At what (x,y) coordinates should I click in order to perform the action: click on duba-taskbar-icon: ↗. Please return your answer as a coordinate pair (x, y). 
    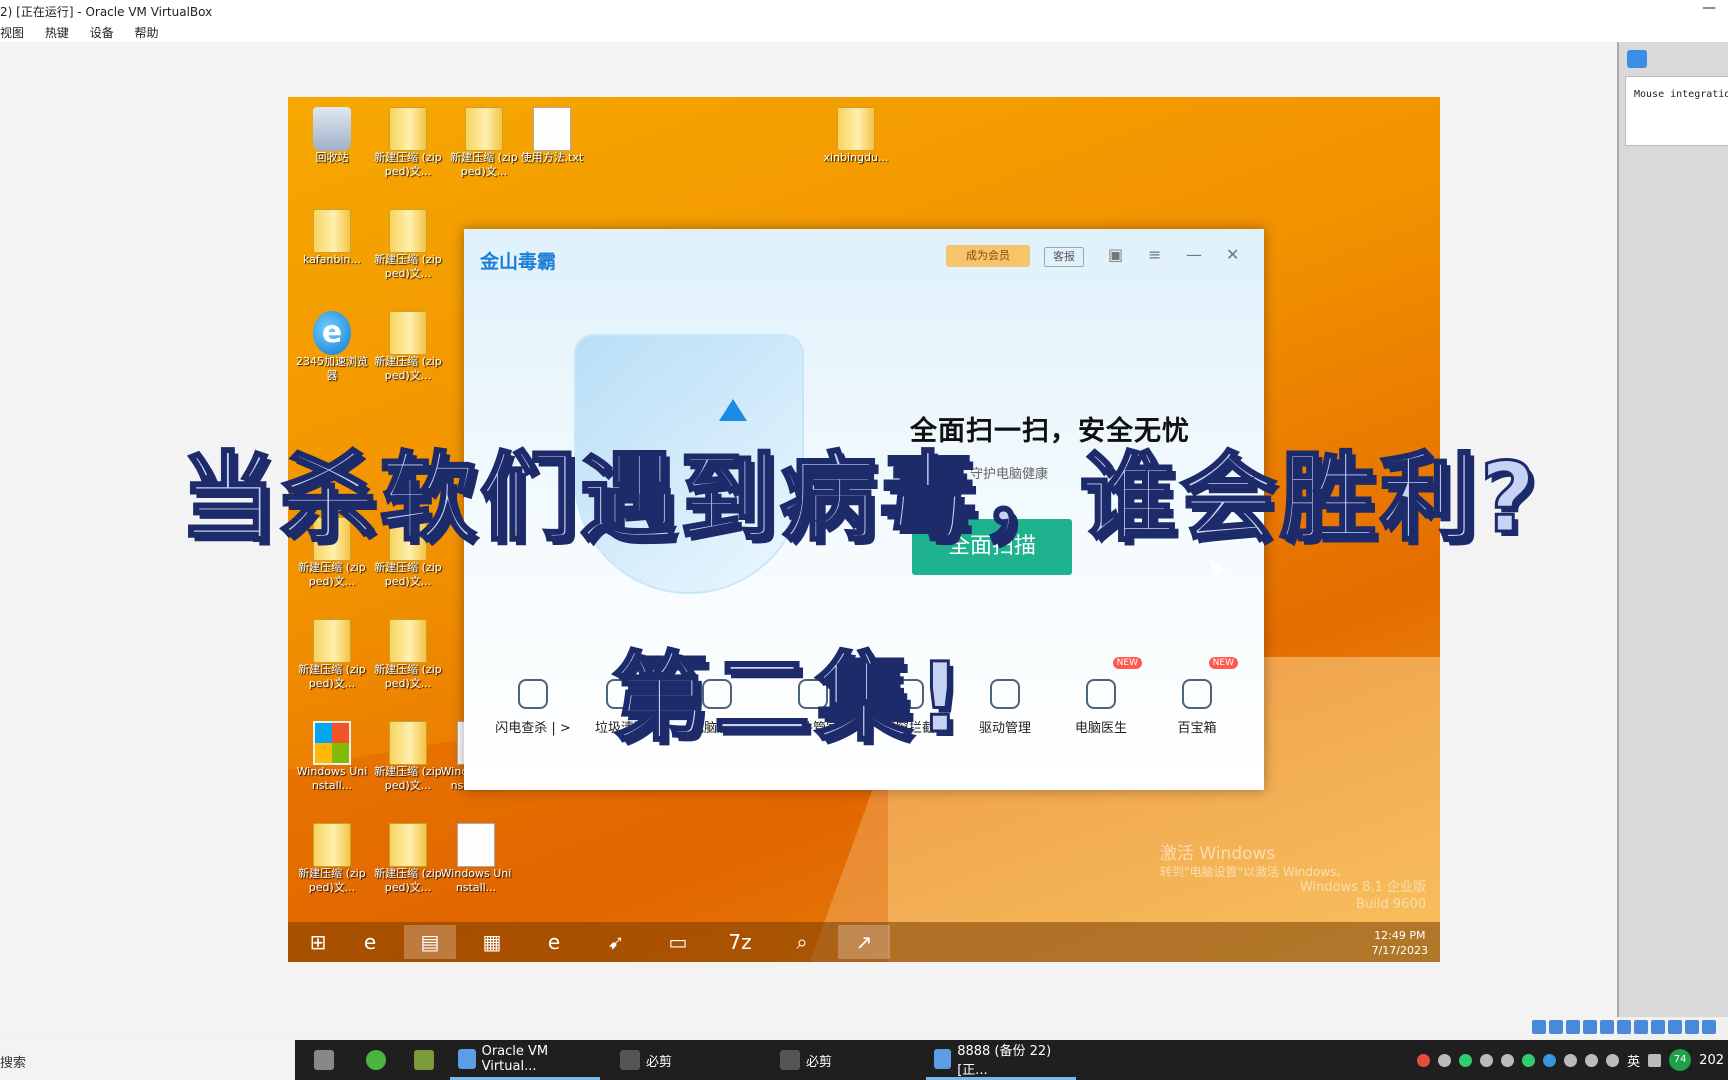
    Looking at the image, I should click on (864, 942).